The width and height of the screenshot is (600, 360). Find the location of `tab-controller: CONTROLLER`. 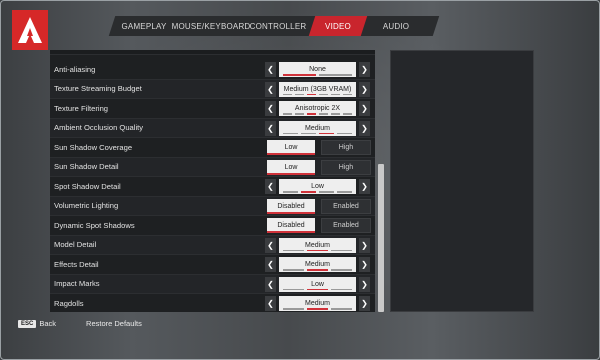

tab-controller: CONTROLLER is located at coordinates (278, 26).